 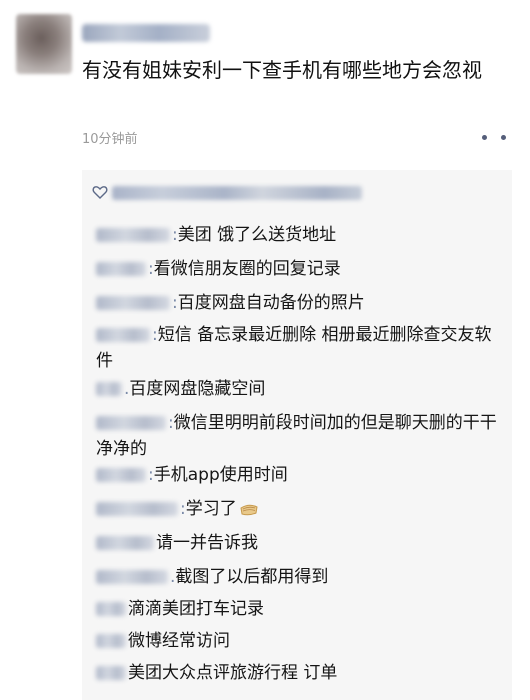 I want to click on comment-text: 滴滴美团打车记录, so click(x=196, y=609).